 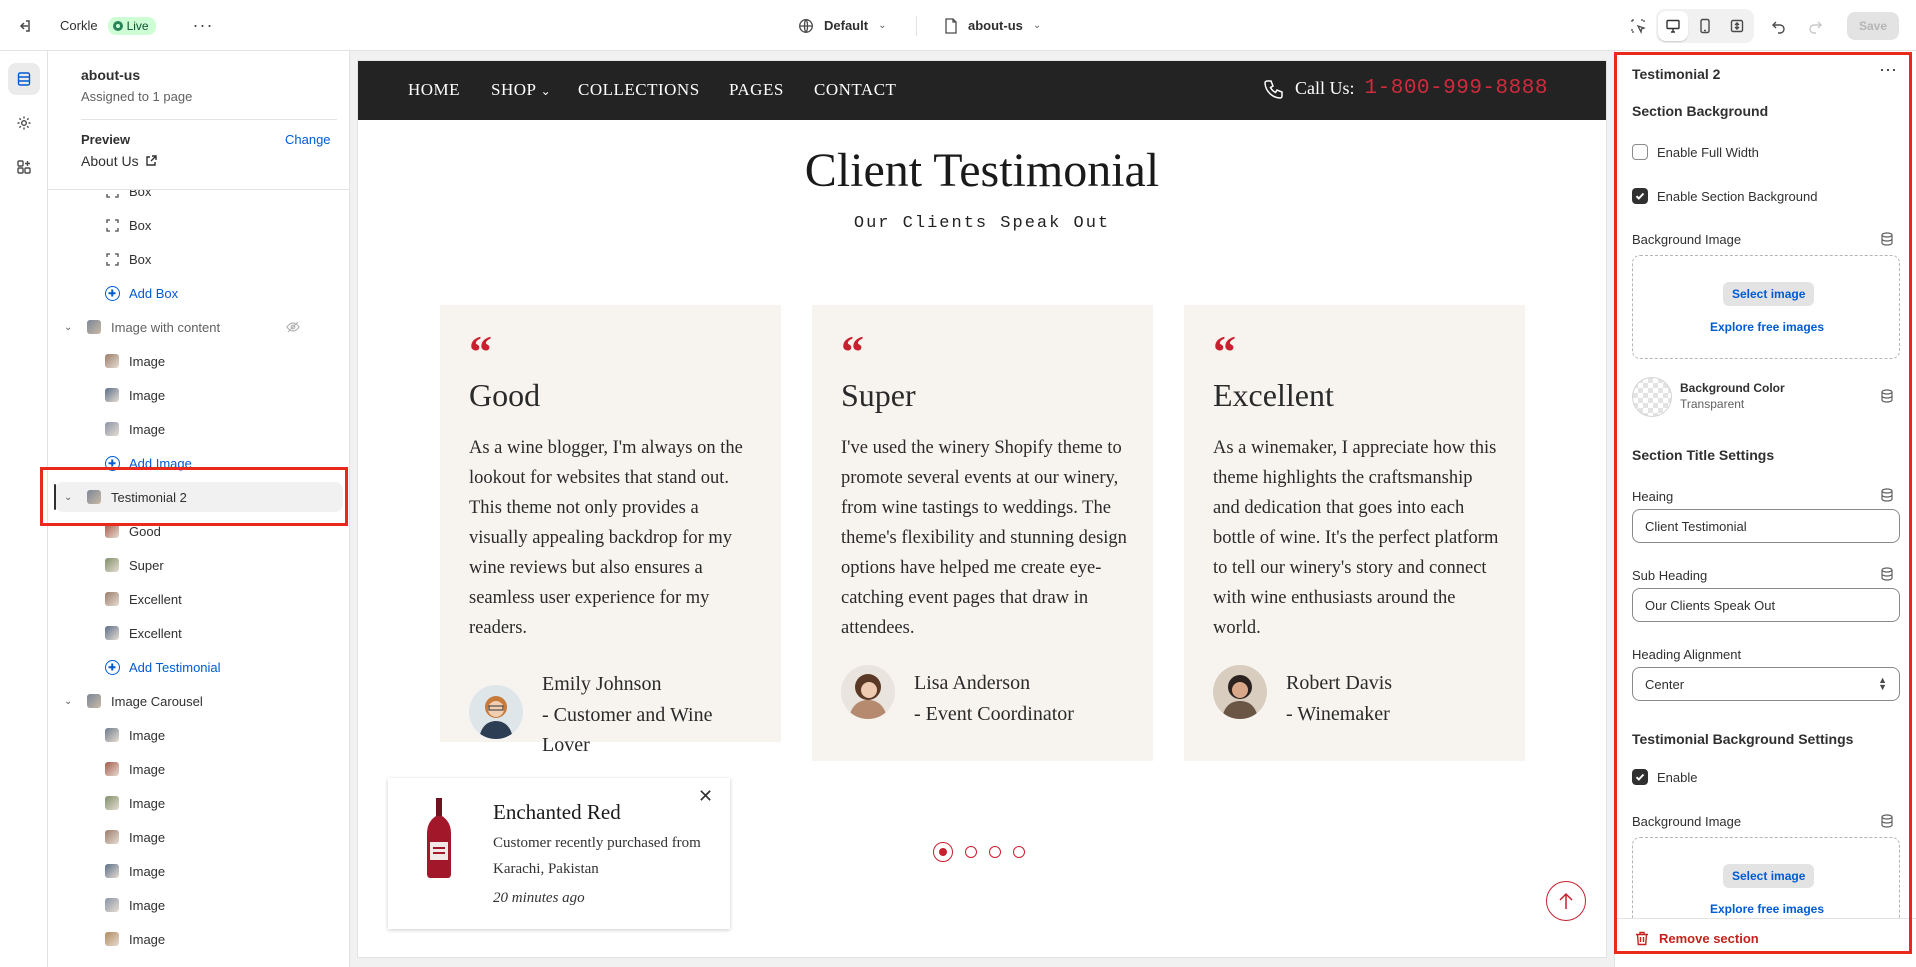 What do you see at coordinates (112, 259) in the screenshot?
I see `box-icon` at bounding box center [112, 259].